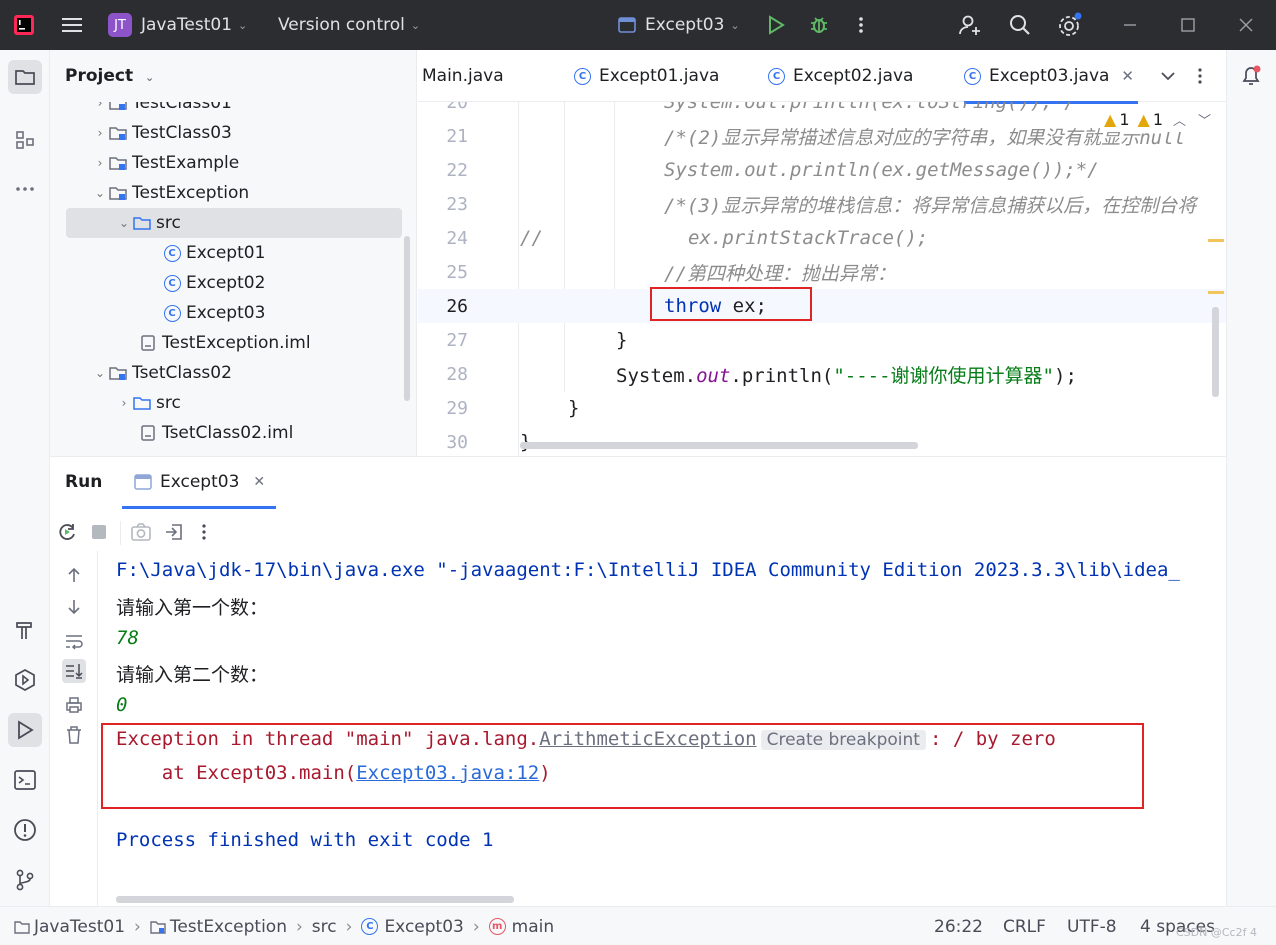  Describe the element at coordinates (407, 318) in the screenshot. I see `project-scrollbar` at that location.